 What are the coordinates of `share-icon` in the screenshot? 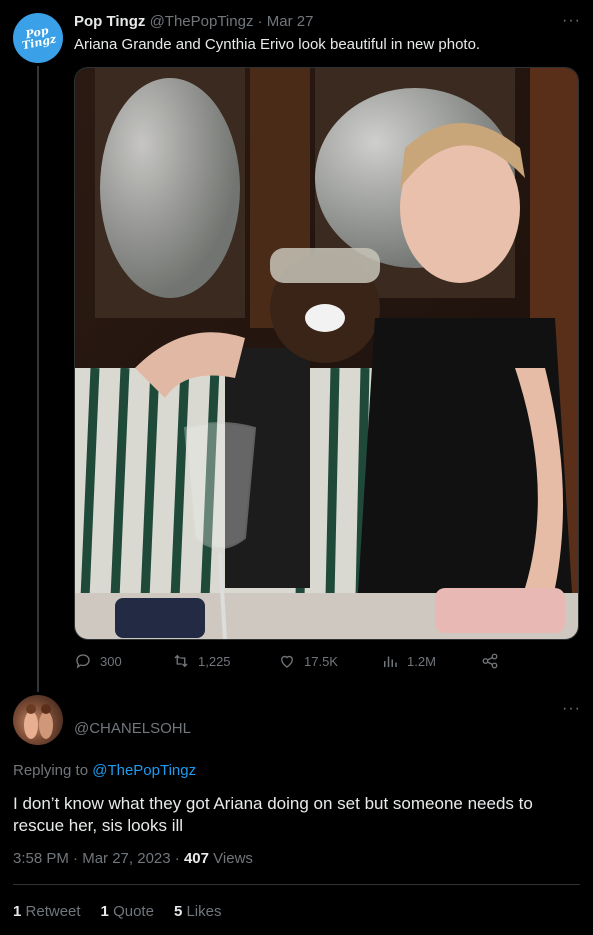 It's located at (490, 661).